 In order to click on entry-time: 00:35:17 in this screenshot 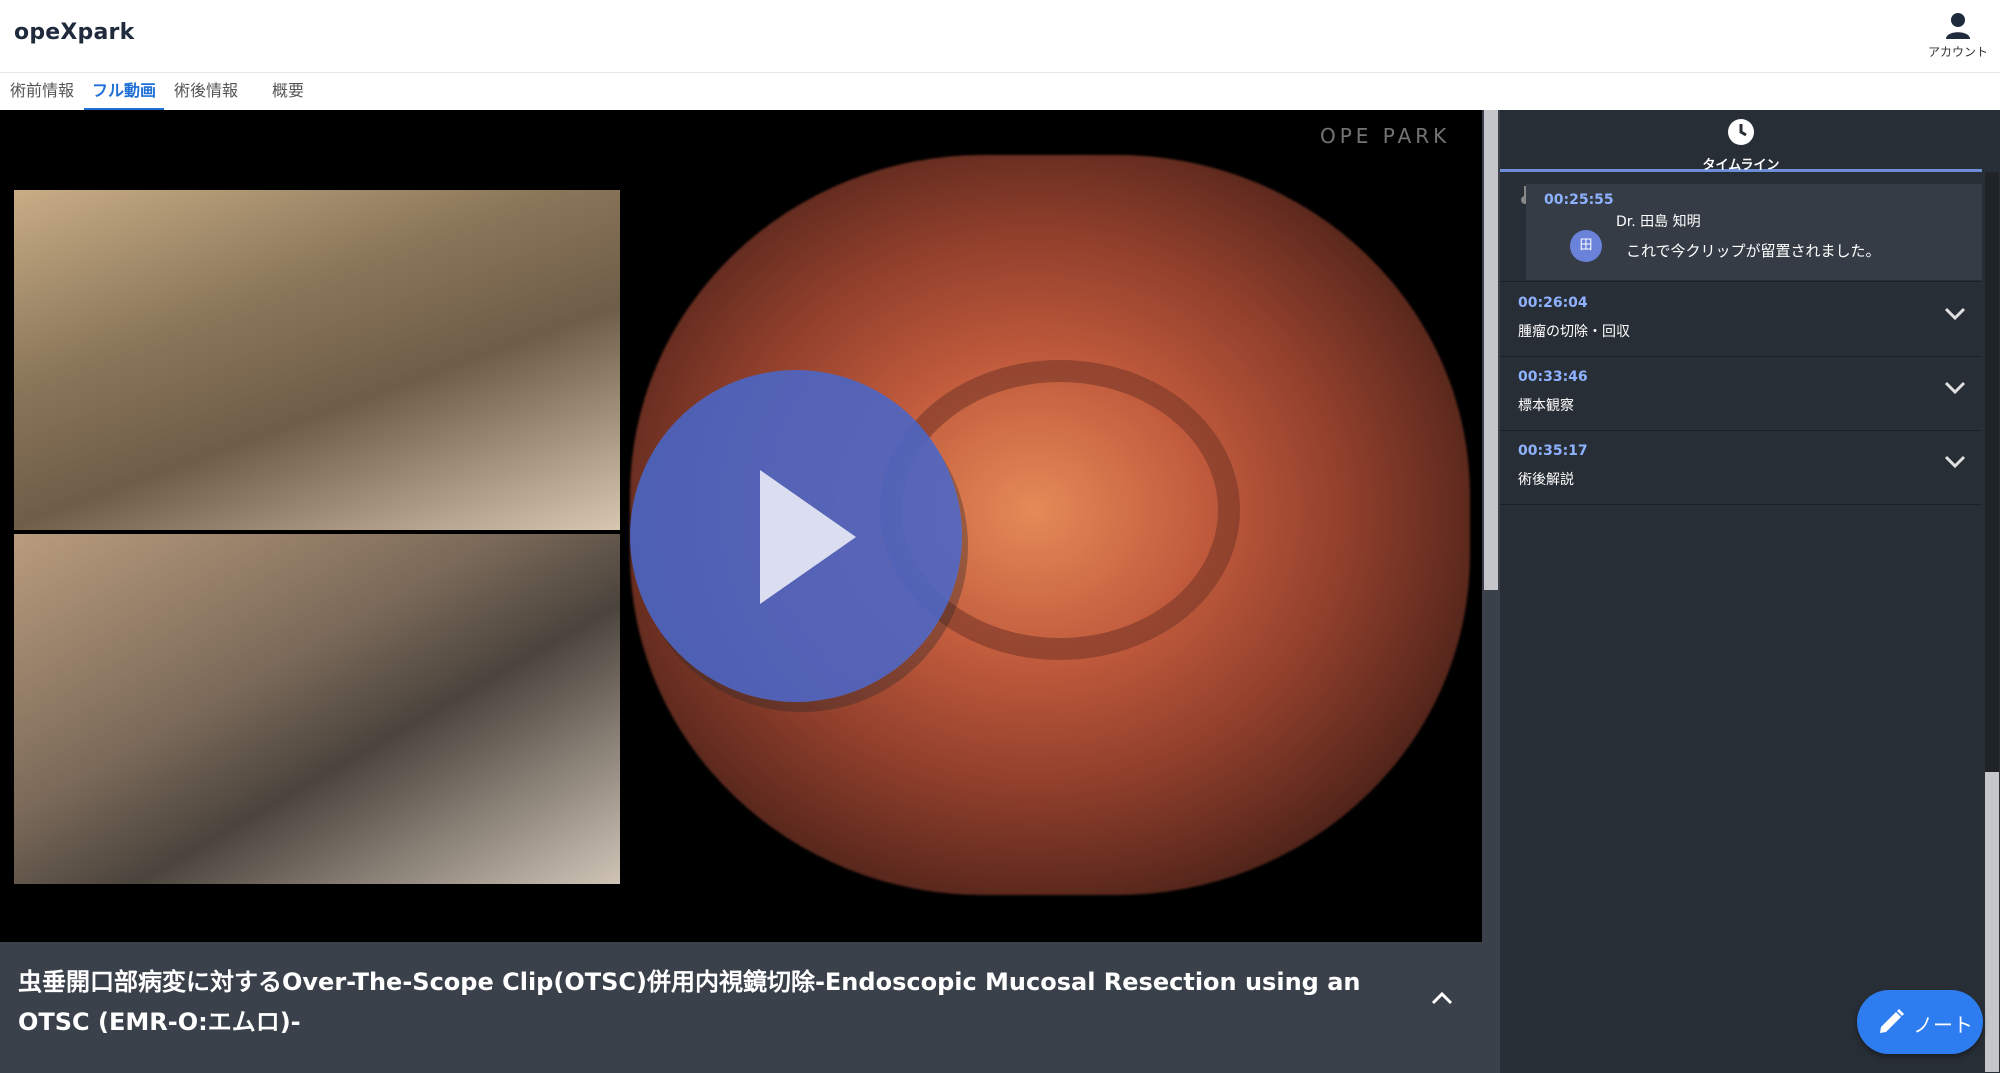, I will do `click(1553, 451)`.